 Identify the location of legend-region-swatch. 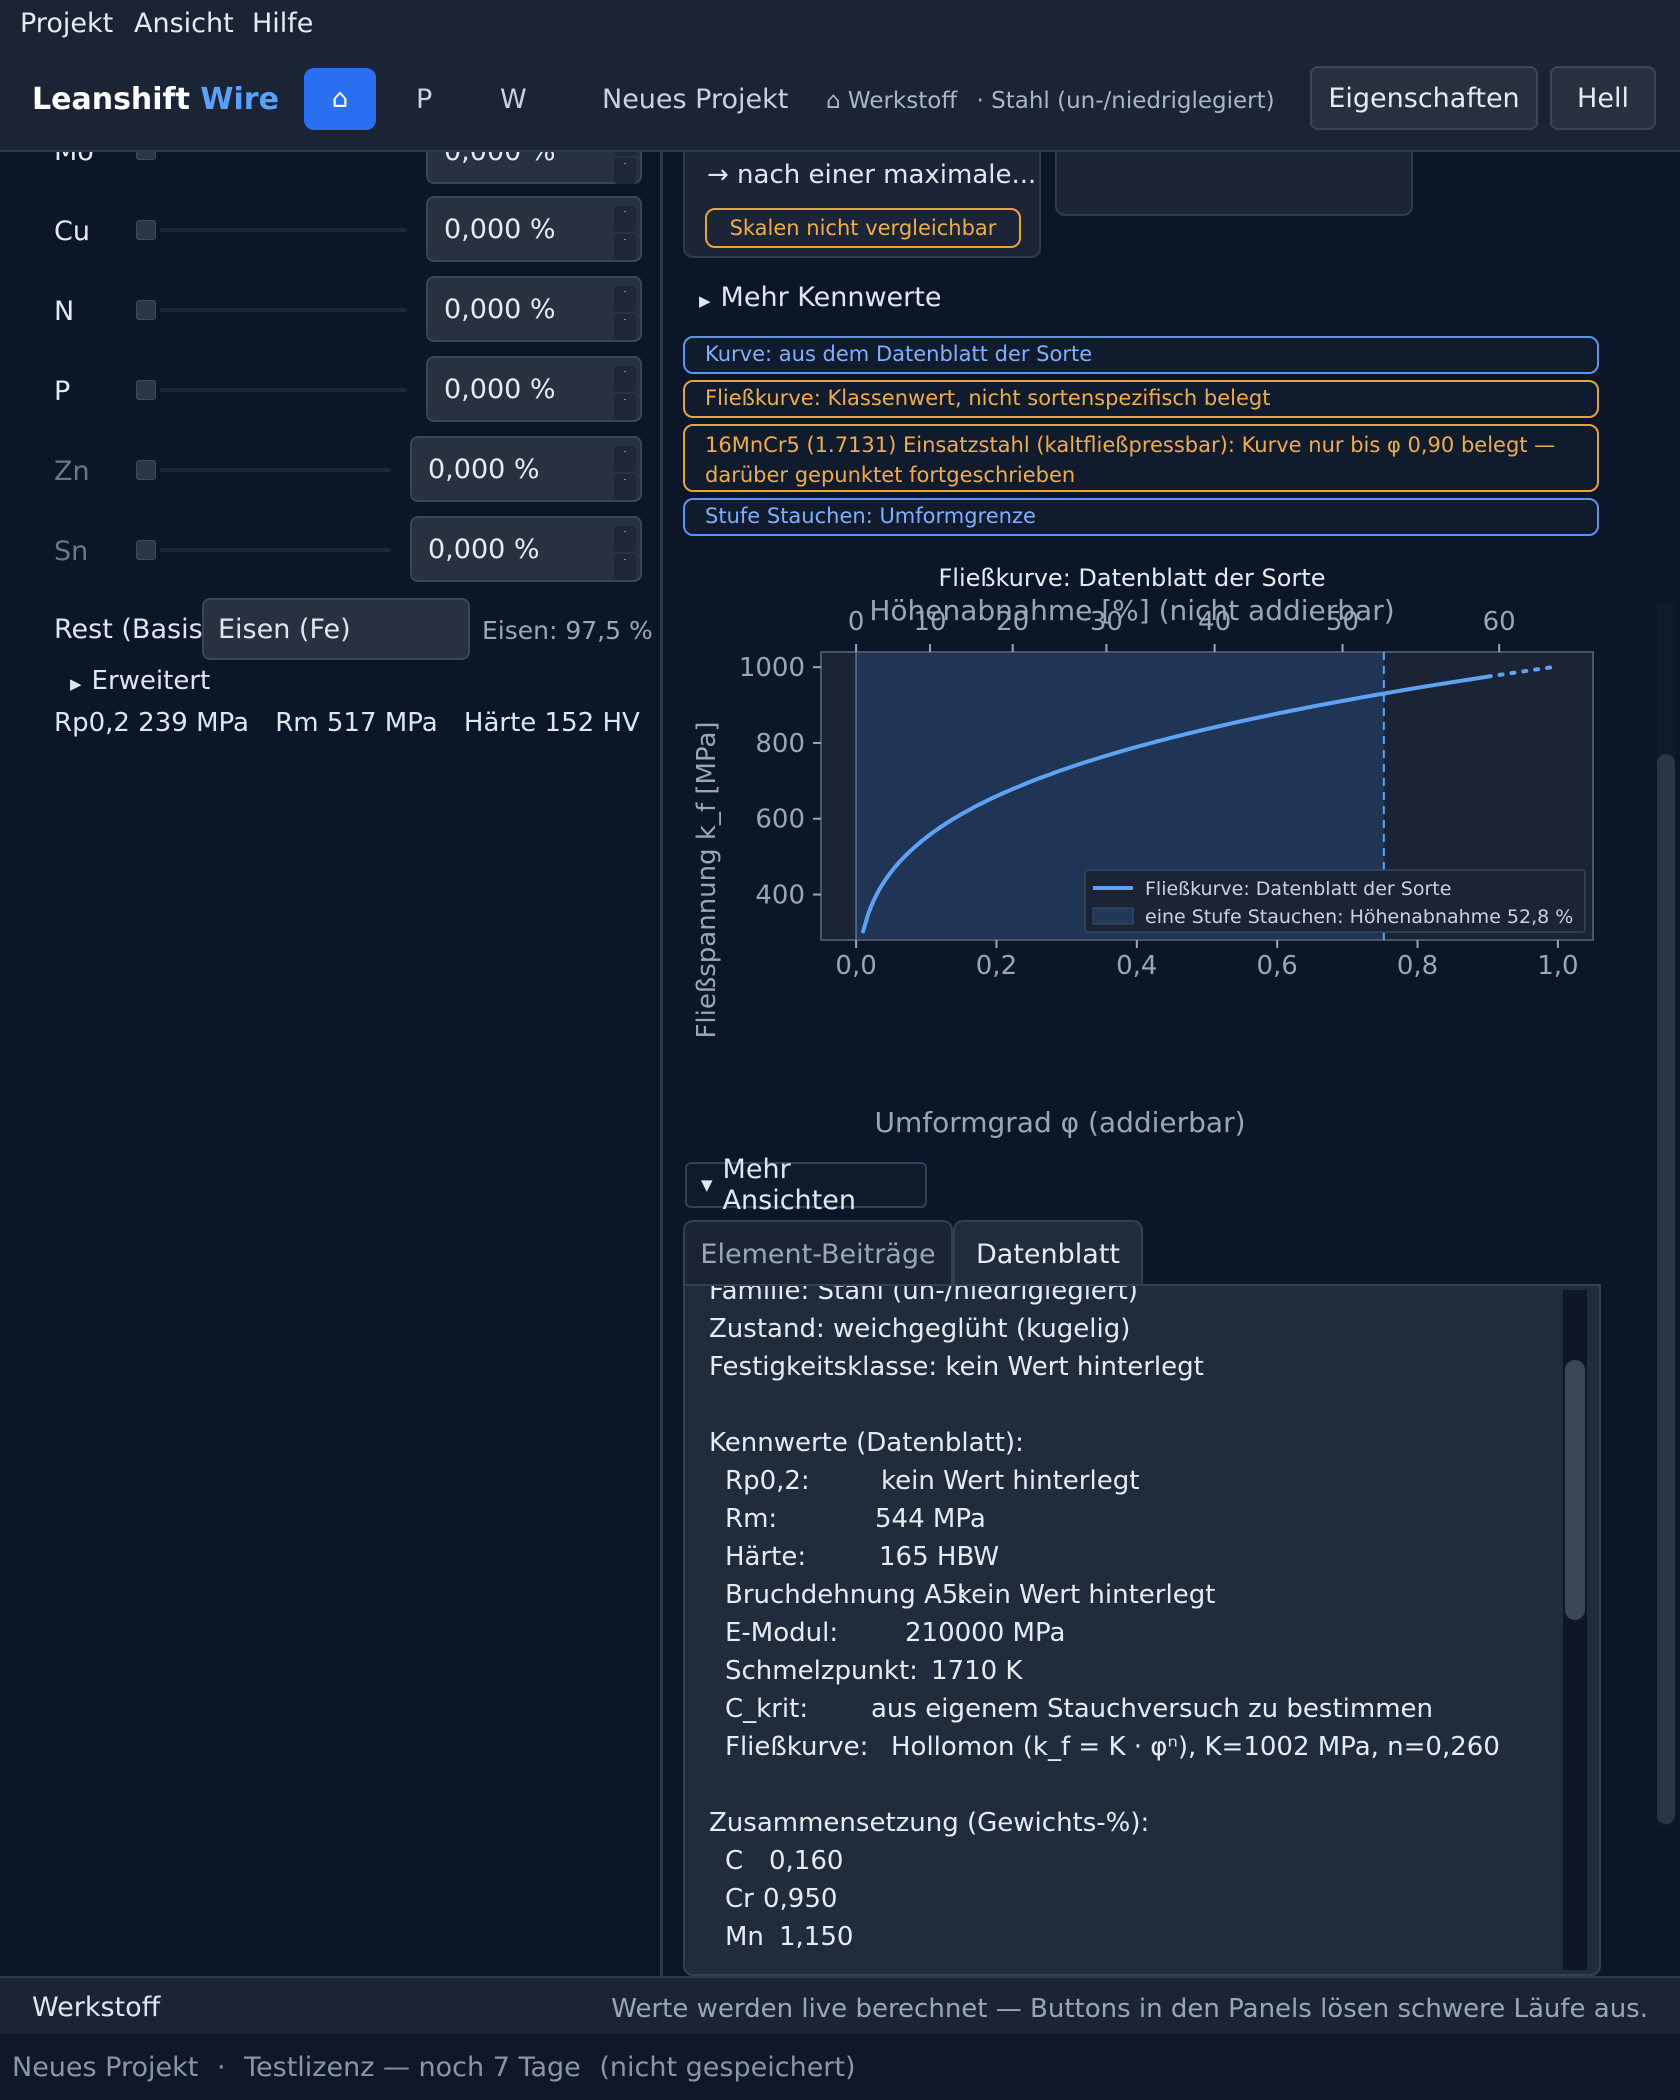
(1113, 916).